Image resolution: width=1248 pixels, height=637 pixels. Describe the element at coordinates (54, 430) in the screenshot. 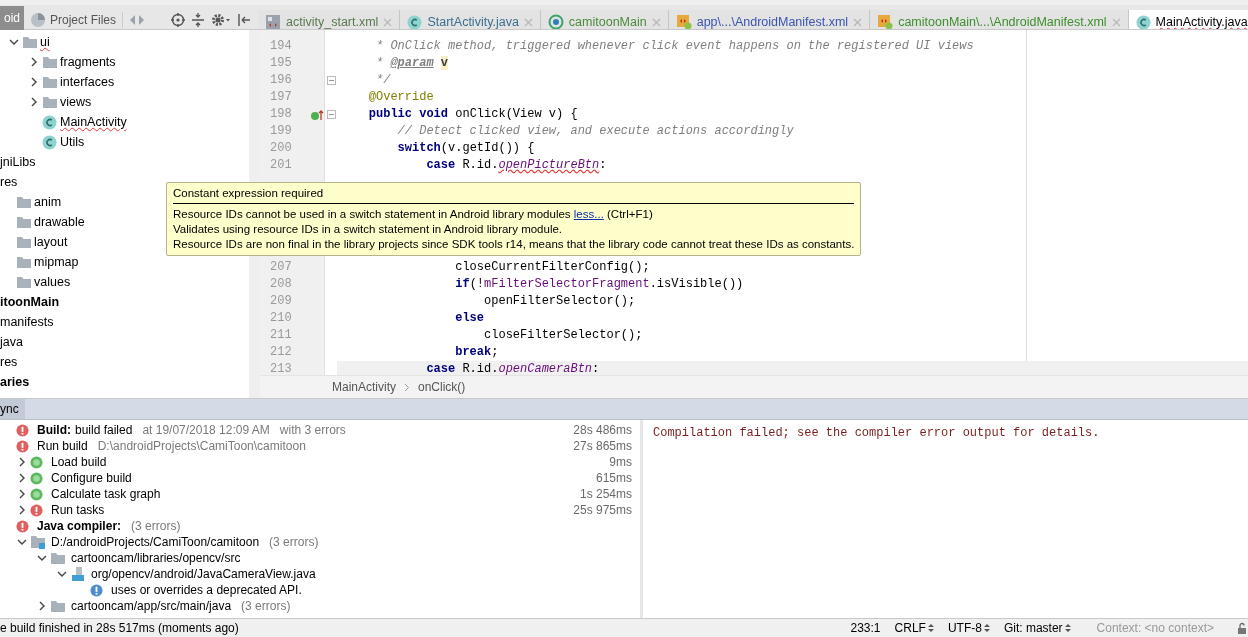

I see `build-step: Build:` at that location.